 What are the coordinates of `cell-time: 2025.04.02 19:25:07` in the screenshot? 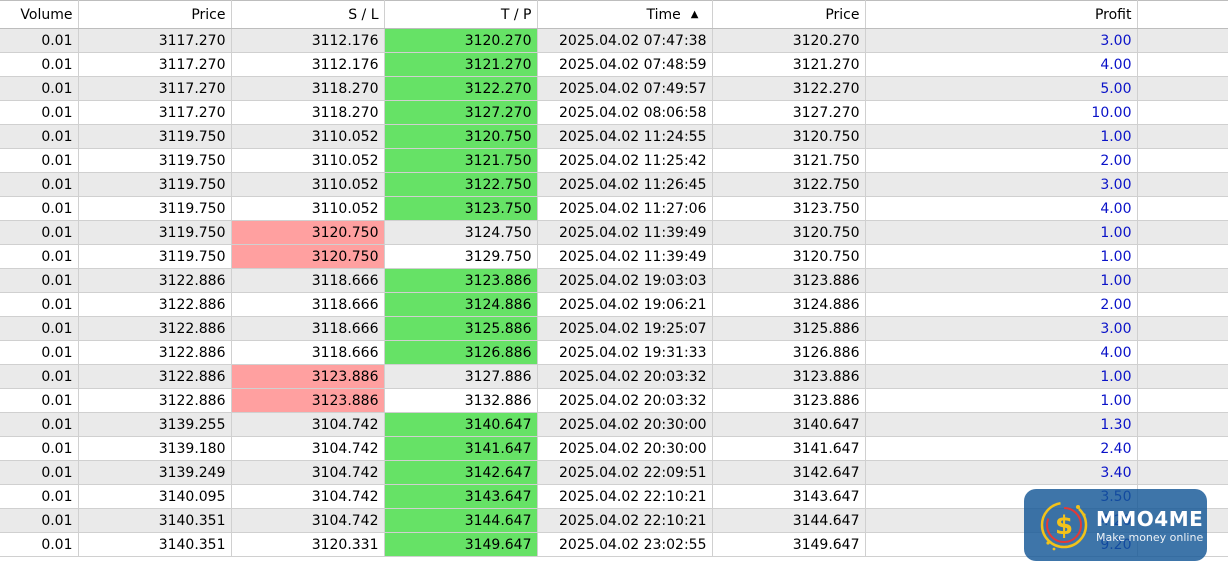 It's located at (625, 328).